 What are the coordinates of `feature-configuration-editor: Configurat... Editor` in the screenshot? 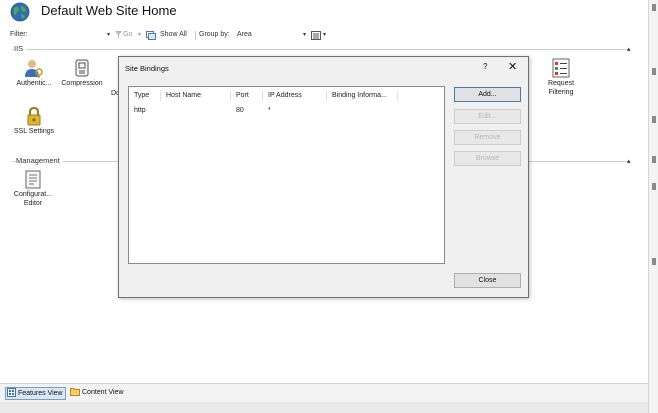 It's located at (33, 189).